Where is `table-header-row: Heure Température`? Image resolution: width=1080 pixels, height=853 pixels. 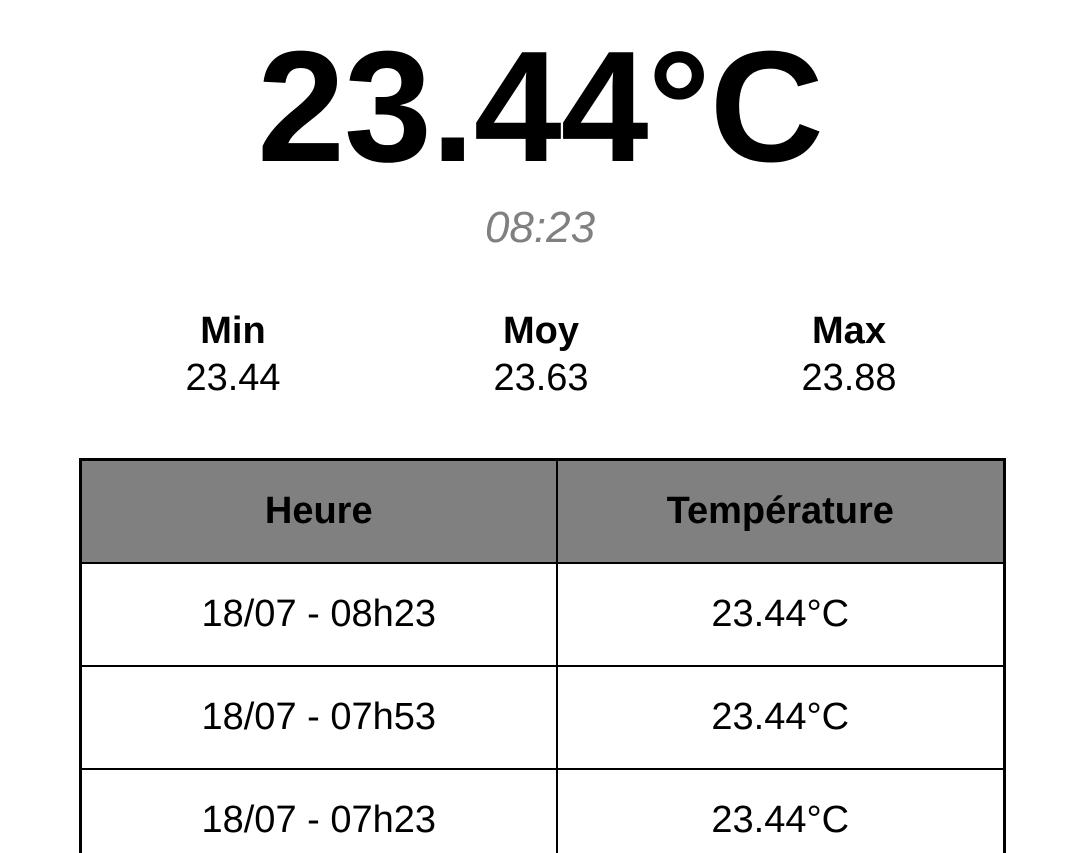
table-header-row: Heure Température is located at coordinates (542, 511).